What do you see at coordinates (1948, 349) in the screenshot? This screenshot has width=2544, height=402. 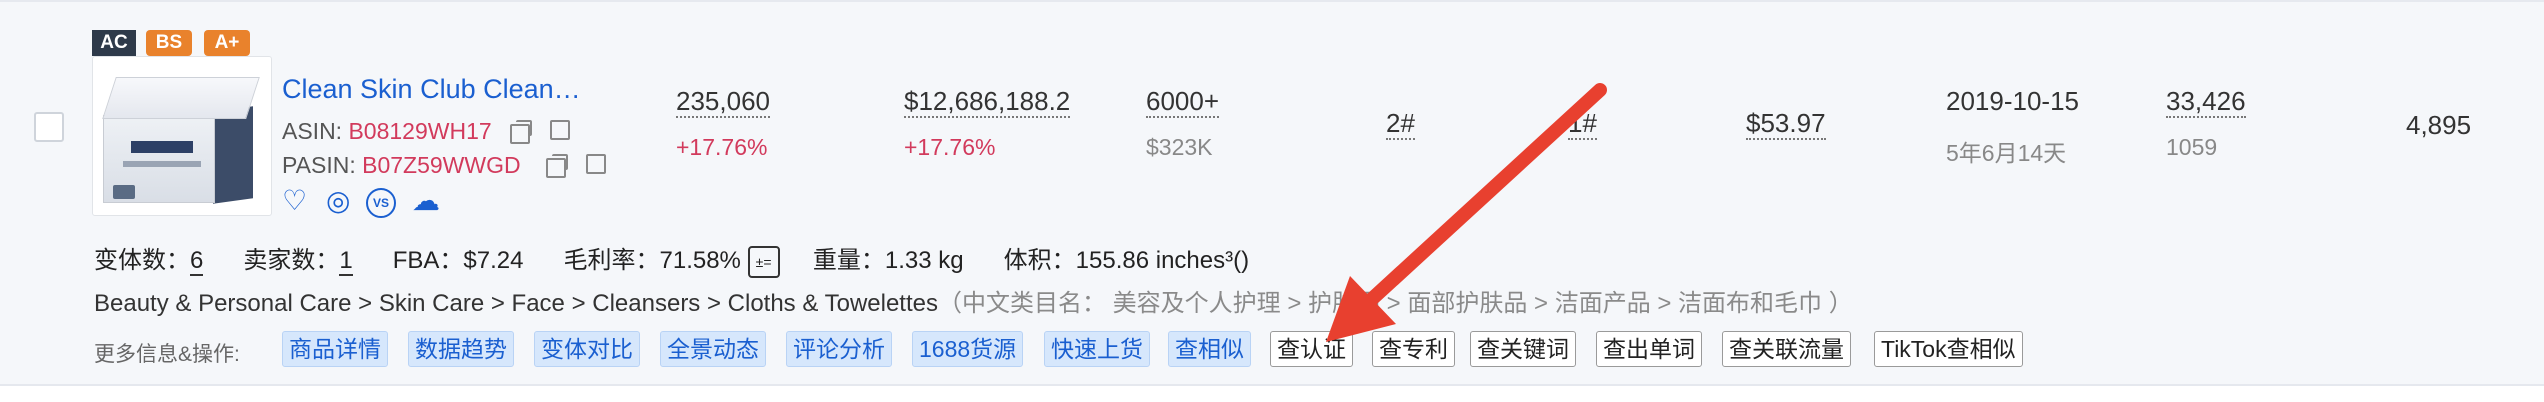 I see `tag-tiktok-similar: TikTok查相似` at bounding box center [1948, 349].